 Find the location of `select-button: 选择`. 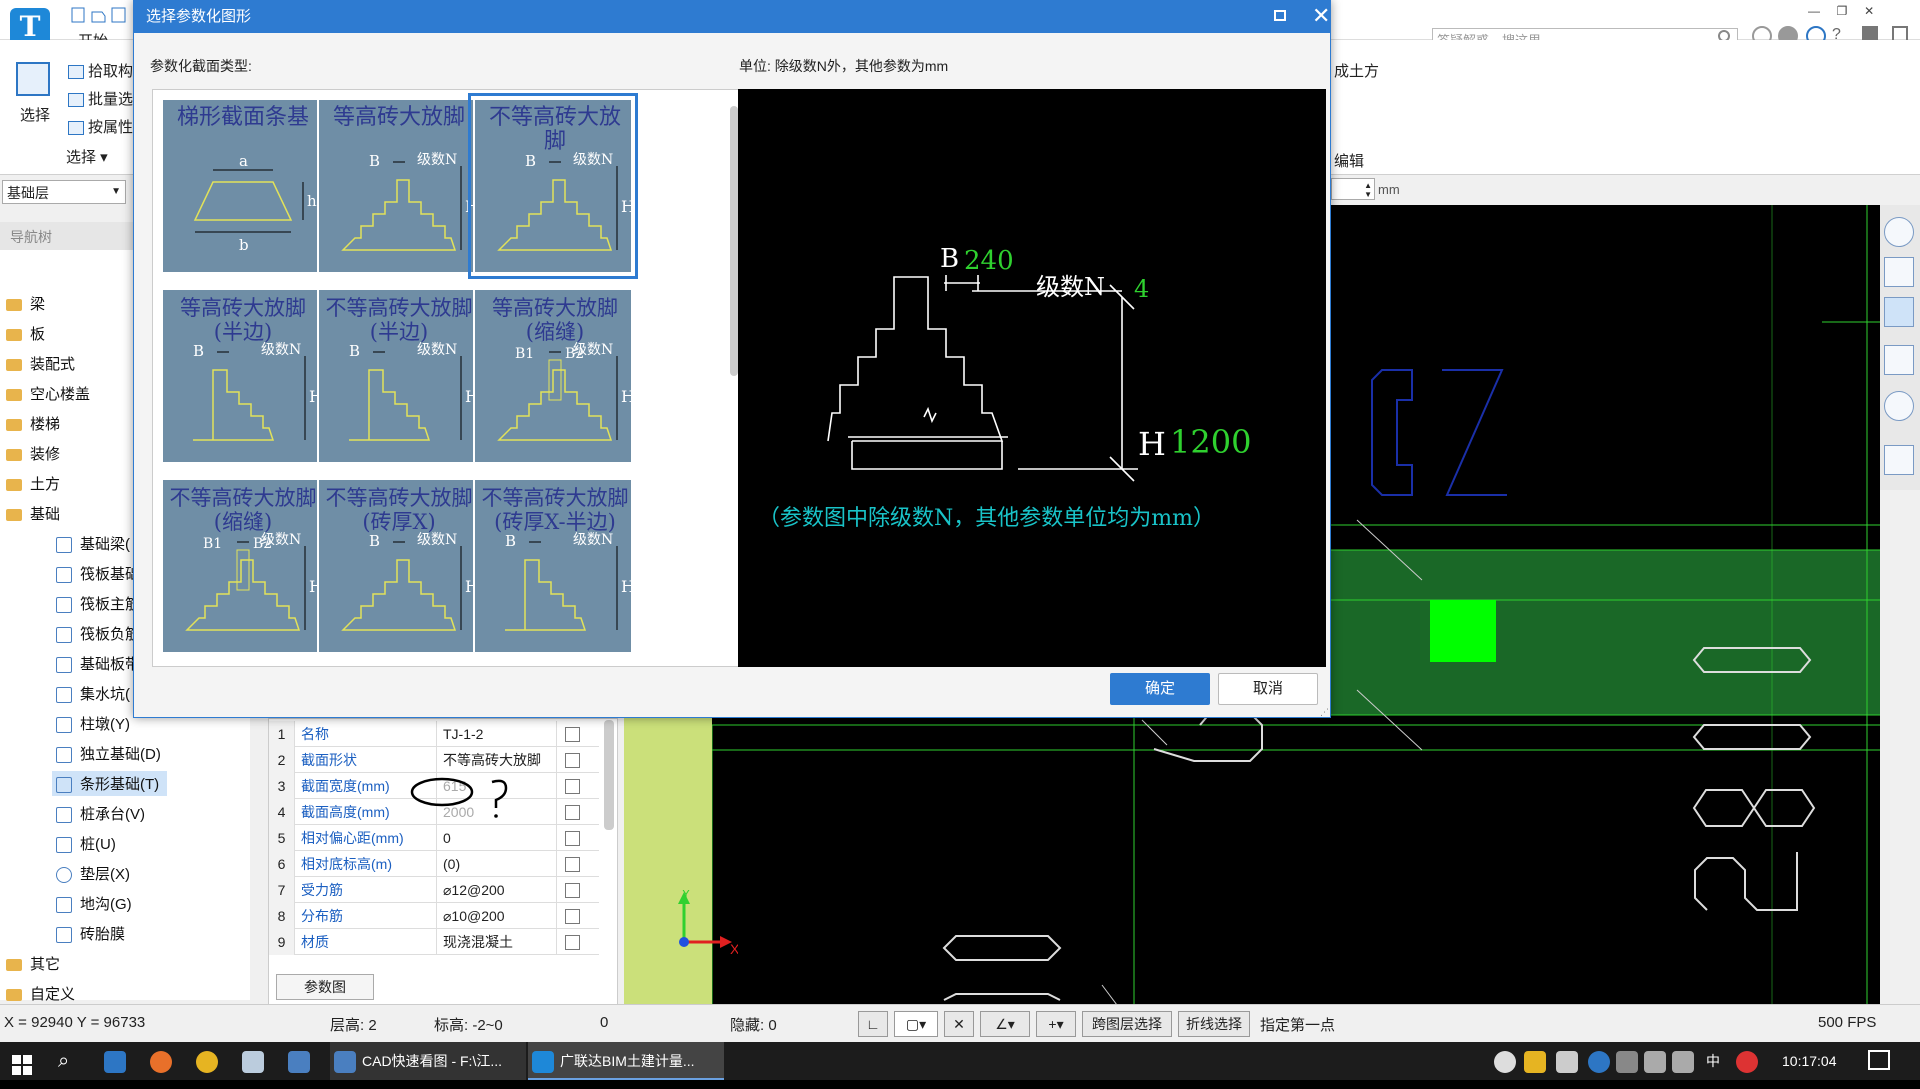

select-button: 选择 is located at coordinates (35, 114).